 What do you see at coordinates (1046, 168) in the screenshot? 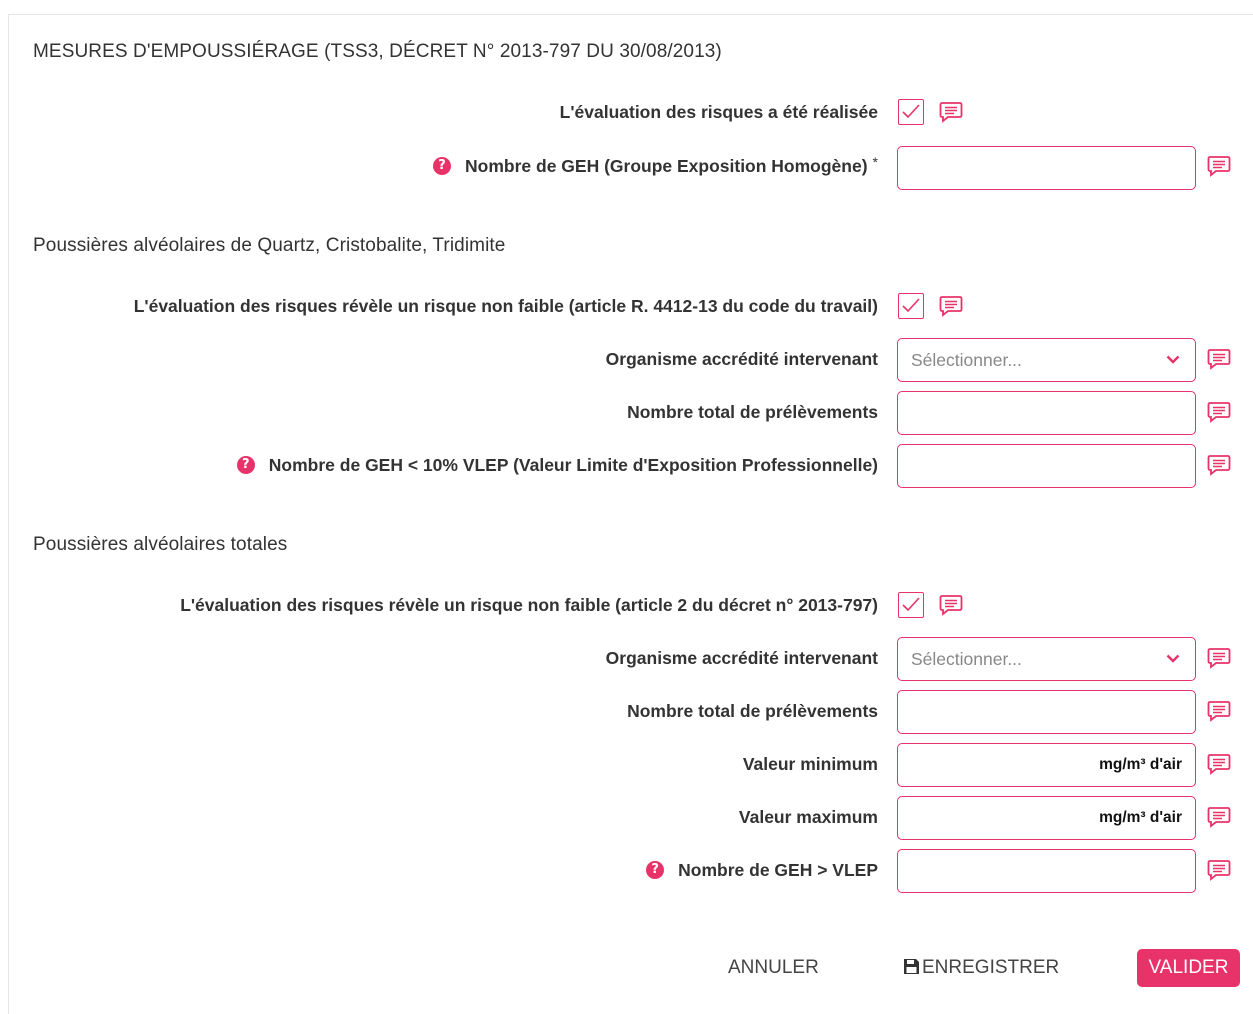
I see `geh-count-input` at bounding box center [1046, 168].